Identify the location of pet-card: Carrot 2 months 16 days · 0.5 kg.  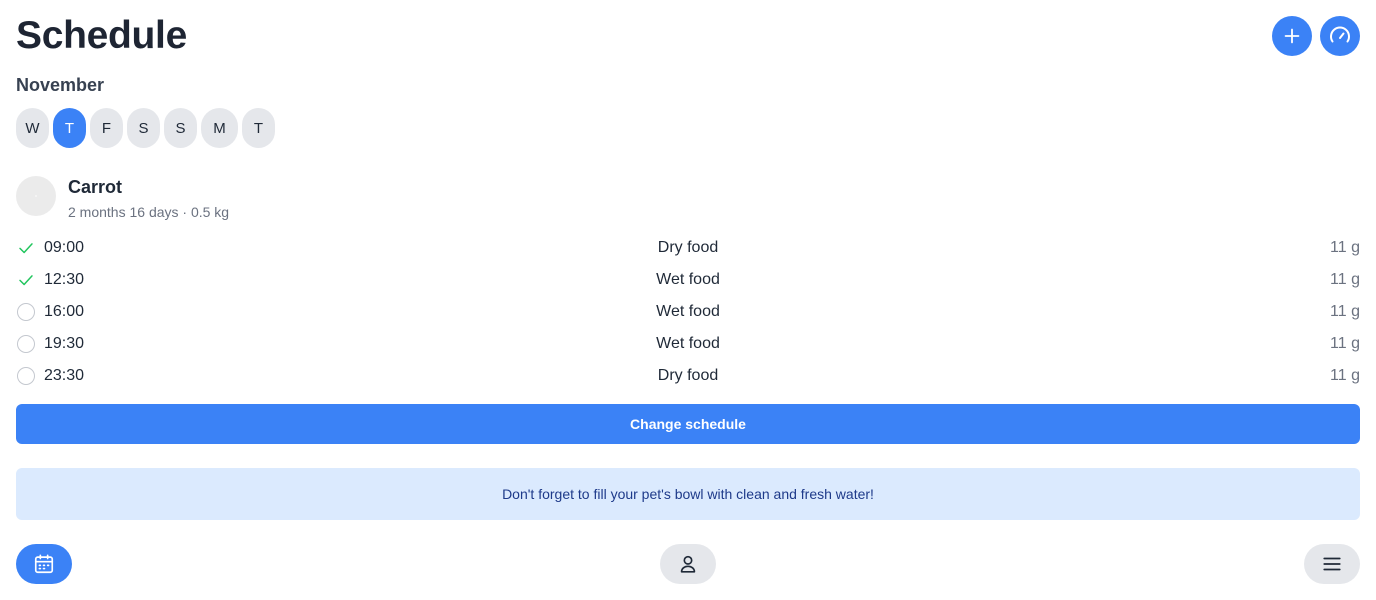
(122, 198).